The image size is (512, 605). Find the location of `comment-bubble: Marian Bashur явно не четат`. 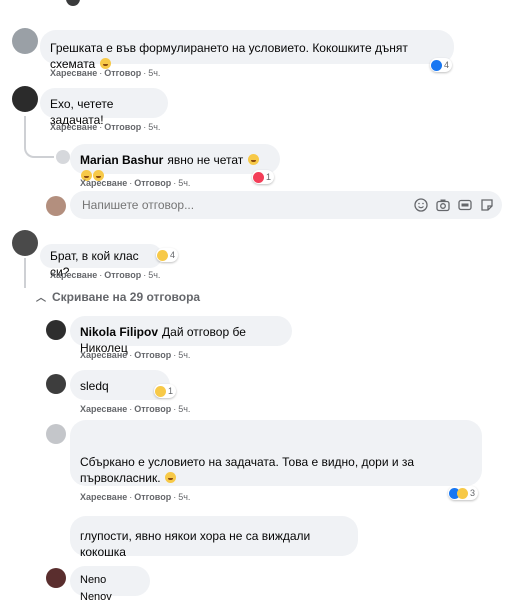

comment-bubble: Marian Bashur явно не четат is located at coordinates (175, 162).